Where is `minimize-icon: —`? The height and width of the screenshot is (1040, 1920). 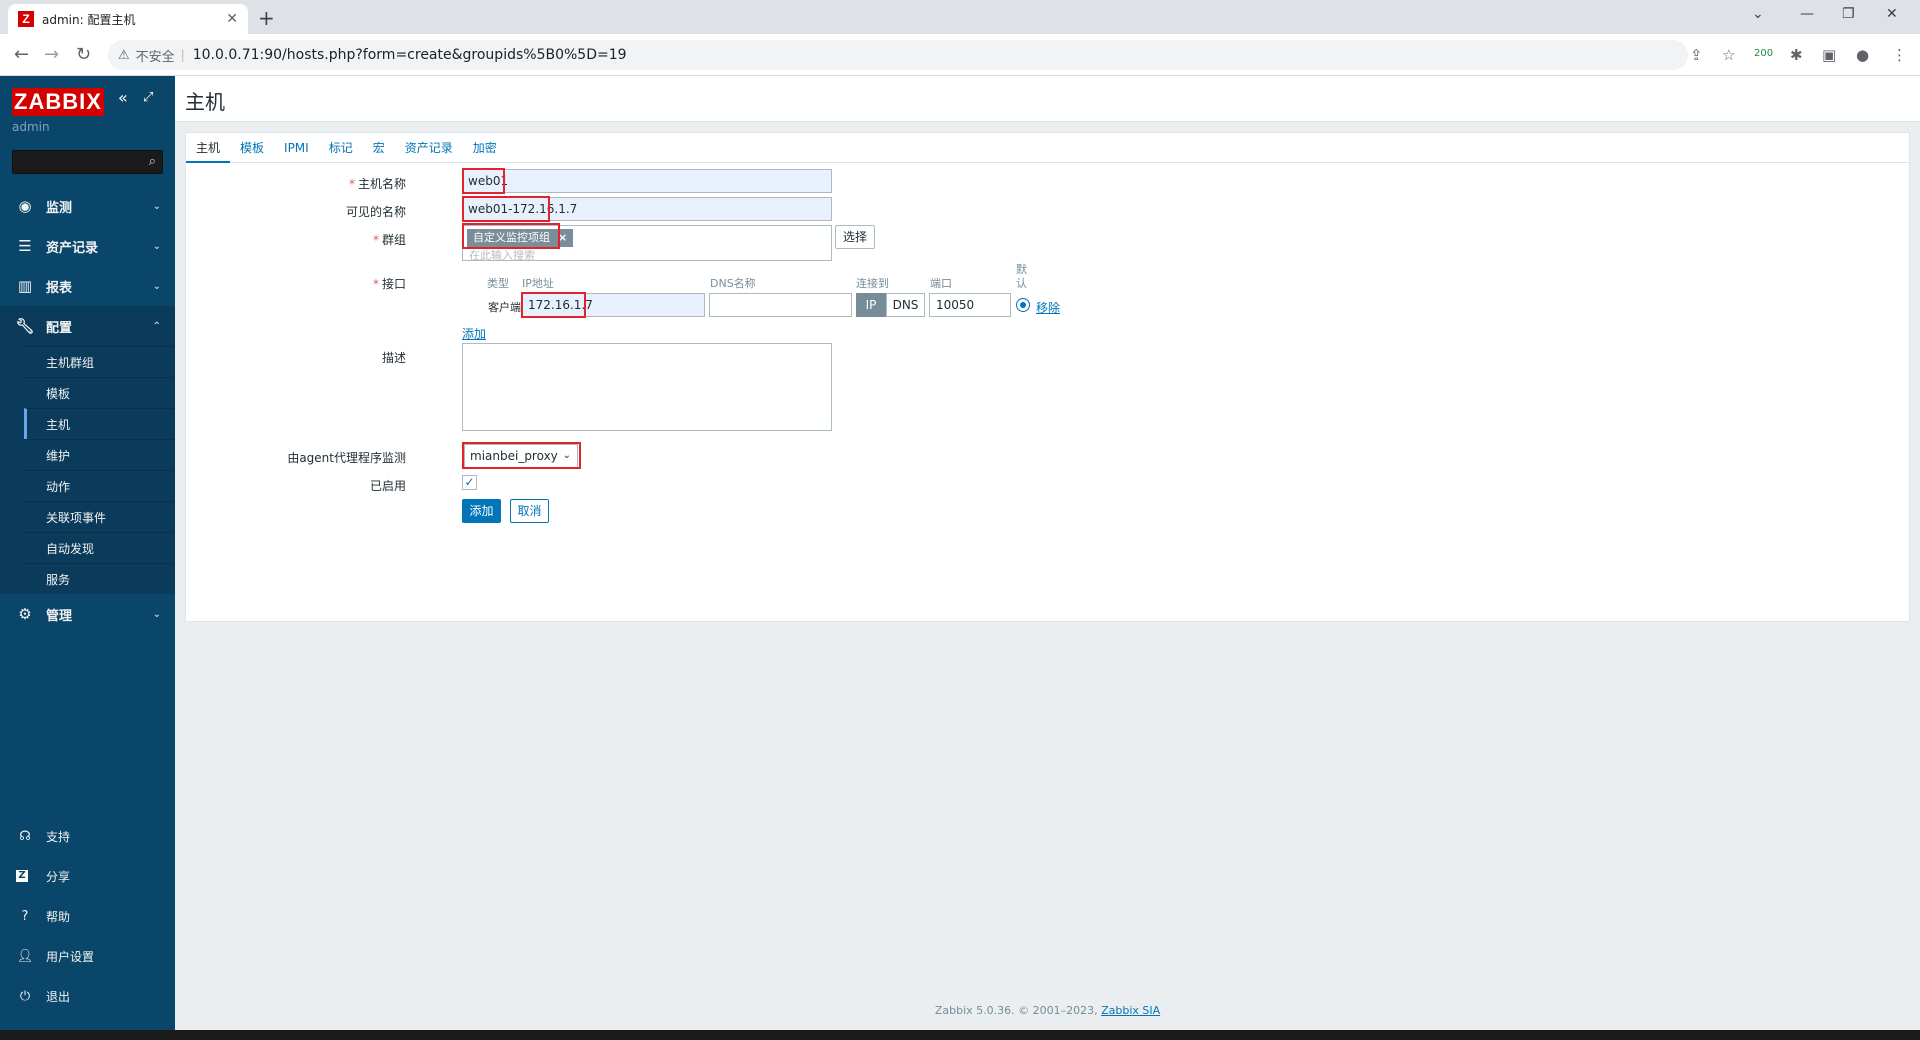 minimize-icon: — is located at coordinates (1807, 14).